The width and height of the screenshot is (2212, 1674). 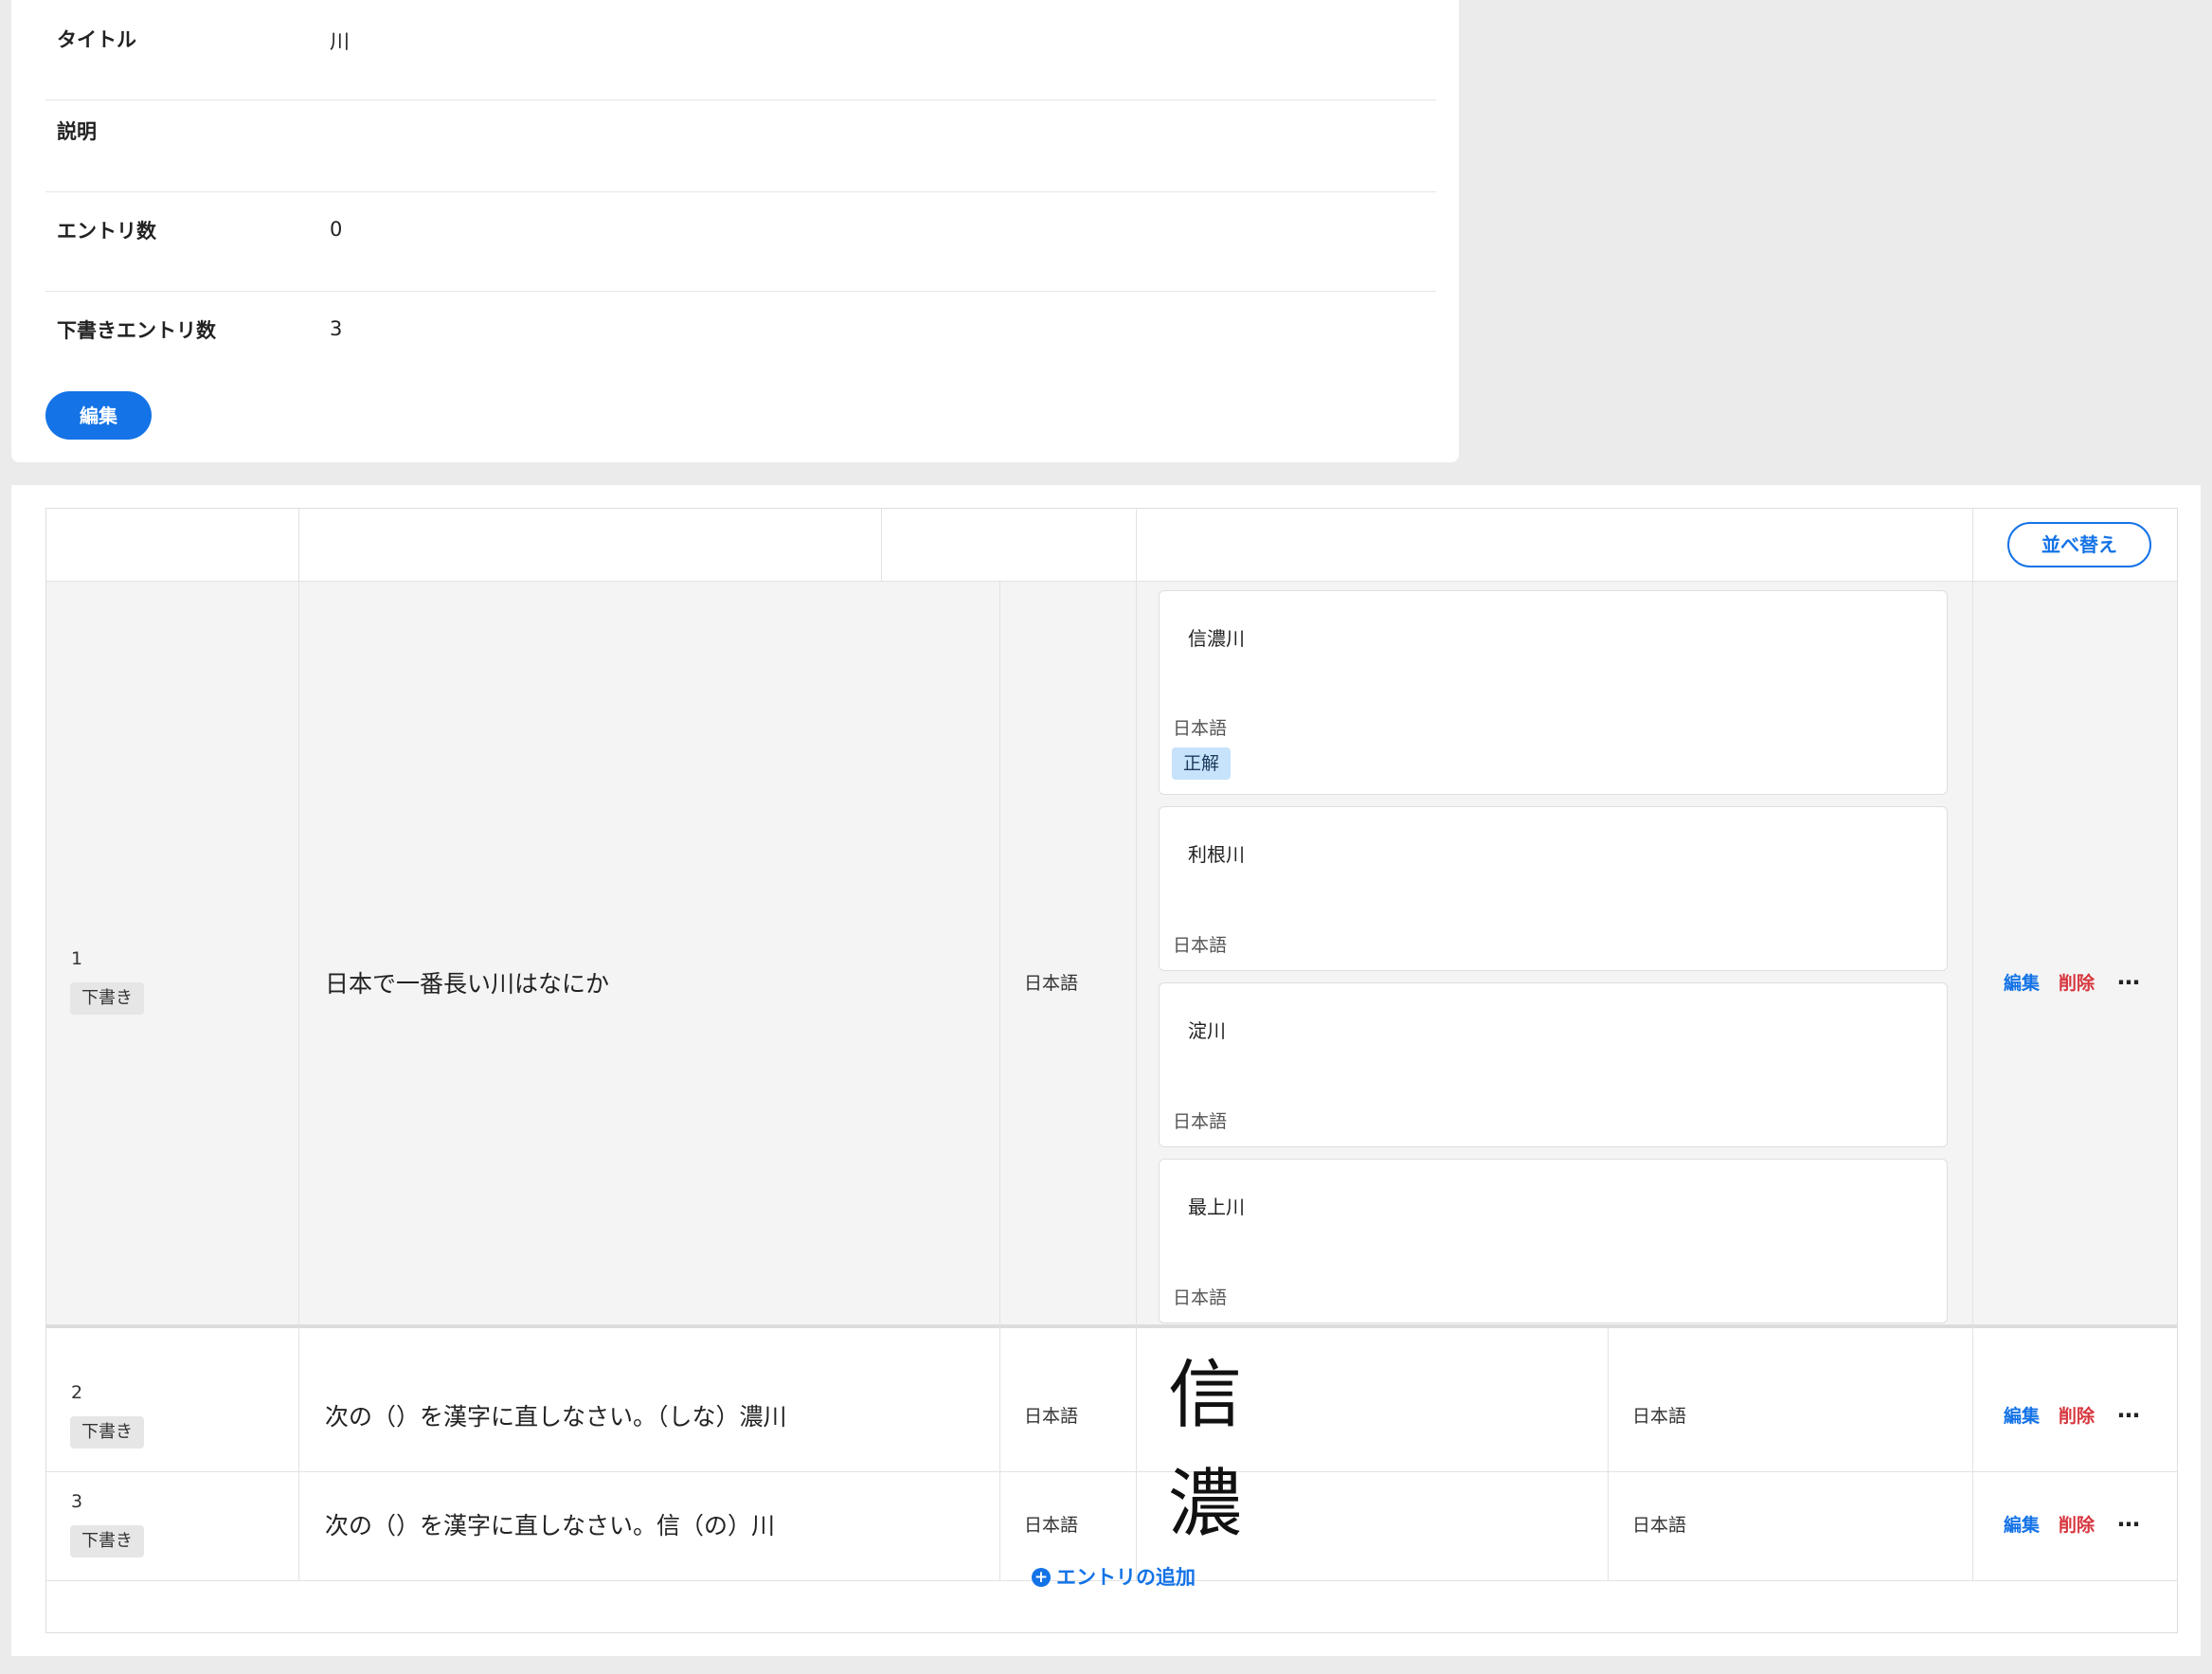 What do you see at coordinates (337, 229) in the screenshot?
I see `detail-value-entry-count: 0` at bounding box center [337, 229].